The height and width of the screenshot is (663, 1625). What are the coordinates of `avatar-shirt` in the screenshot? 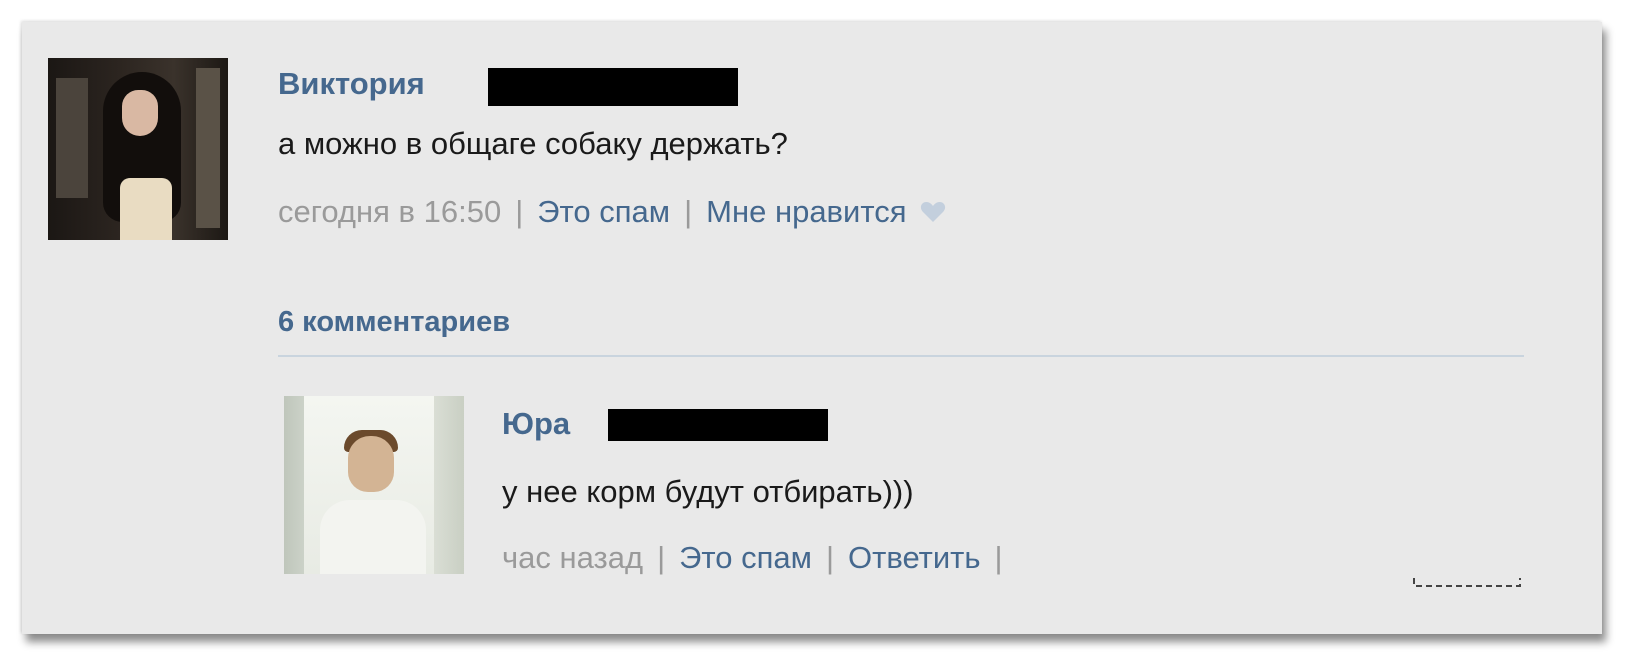 It's located at (373, 537).